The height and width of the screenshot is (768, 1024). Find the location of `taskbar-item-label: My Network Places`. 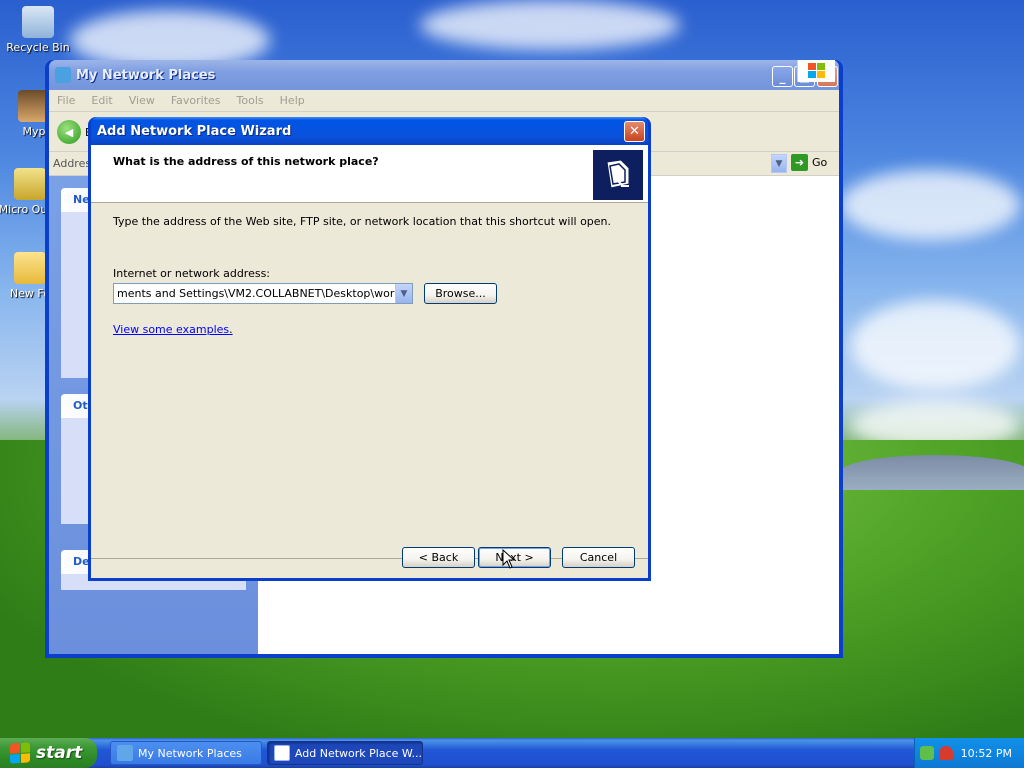

taskbar-item-label: My Network Places is located at coordinates (190, 753).